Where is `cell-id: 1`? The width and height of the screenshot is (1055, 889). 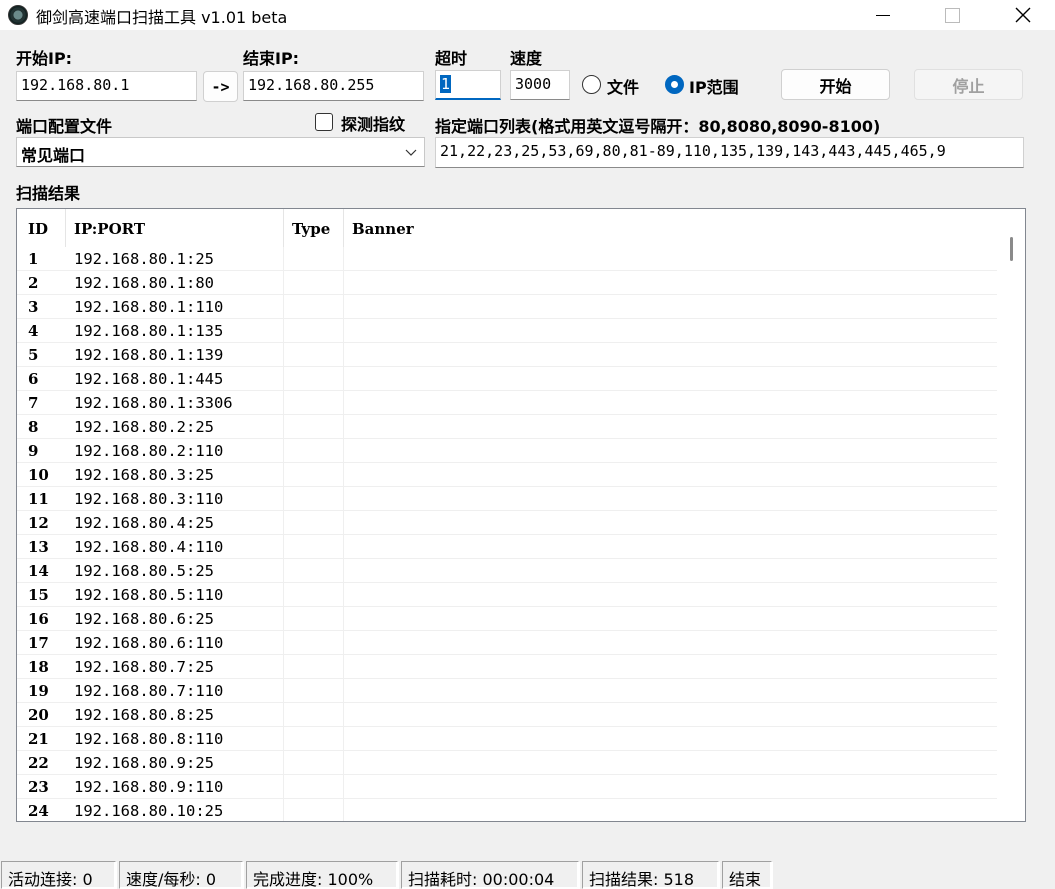
cell-id: 1 is located at coordinates (33, 259).